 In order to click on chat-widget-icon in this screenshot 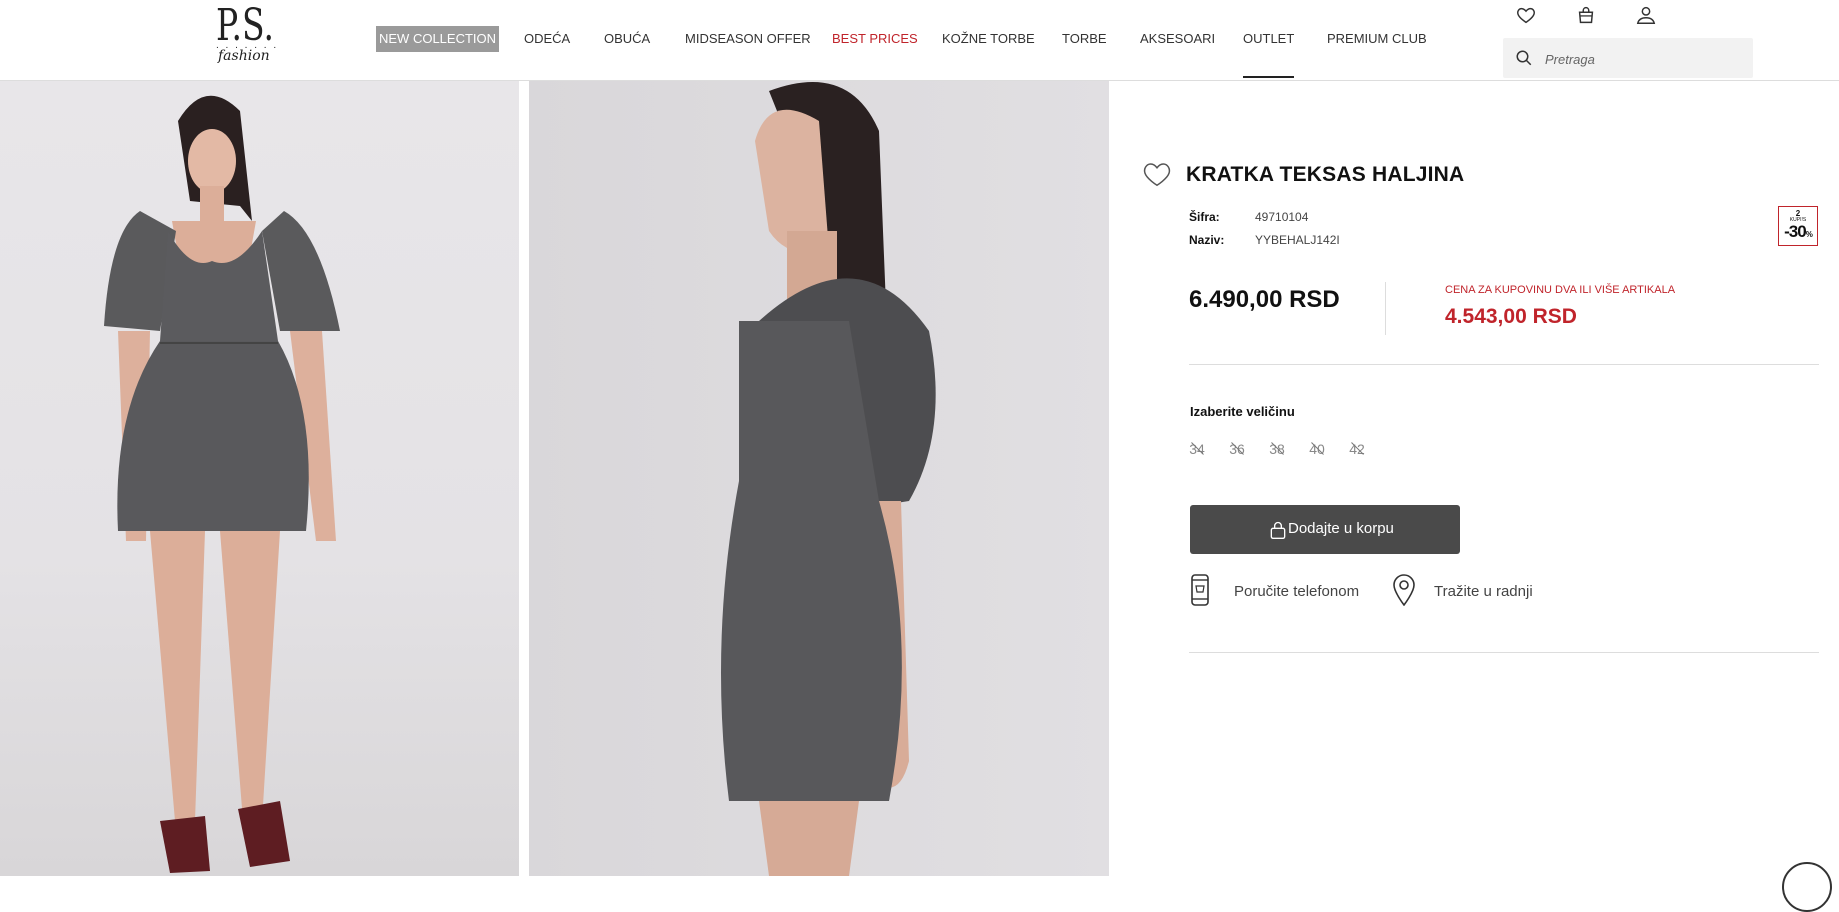, I will do `click(1807, 887)`.